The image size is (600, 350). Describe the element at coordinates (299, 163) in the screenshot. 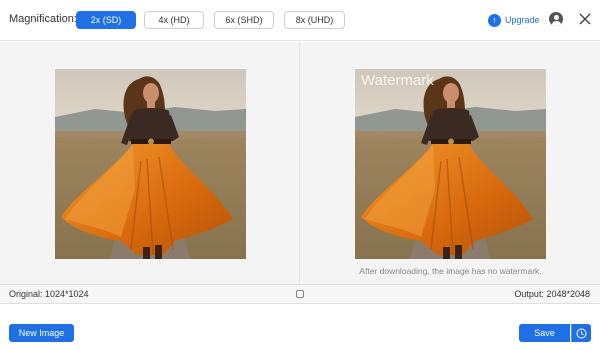

I see `preview-divider` at that location.